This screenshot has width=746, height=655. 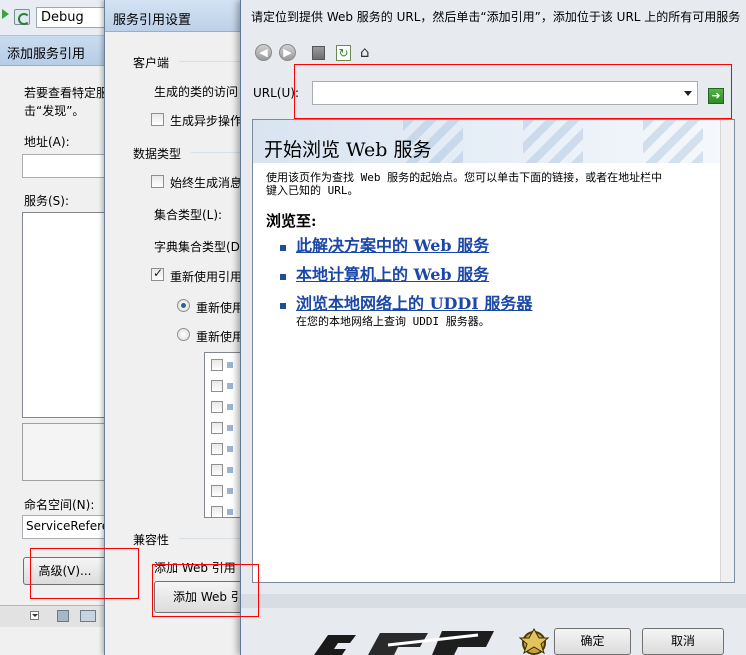 I want to click on home-icon: ⌂, so click(x=368, y=52).